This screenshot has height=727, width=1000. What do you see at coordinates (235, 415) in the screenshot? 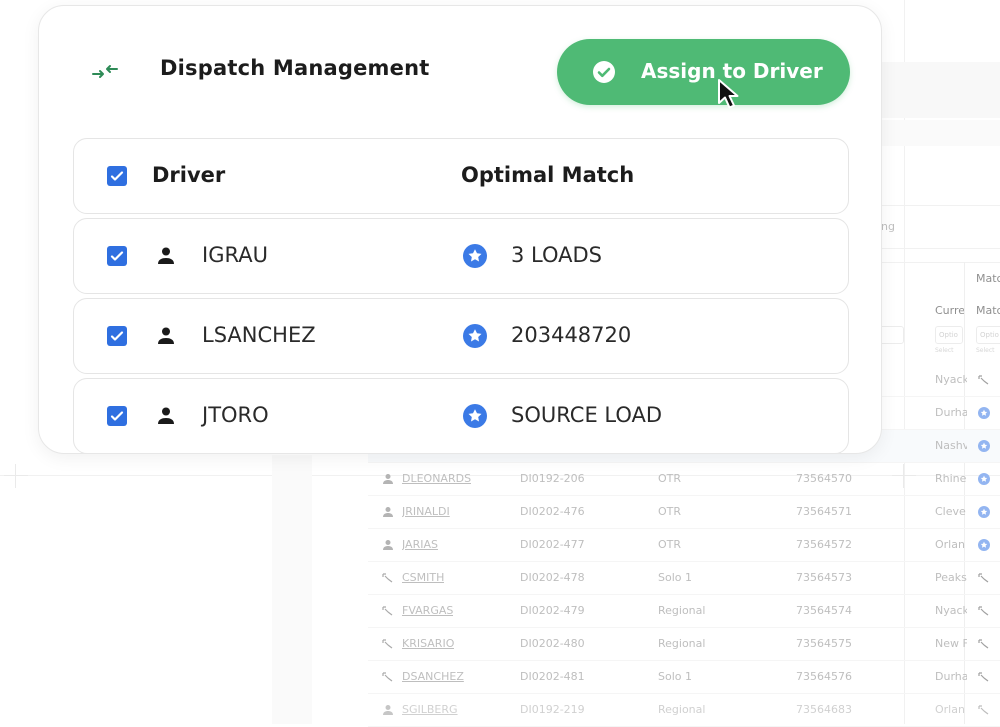
I see `driver-name: JTORO` at bounding box center [235, 415].